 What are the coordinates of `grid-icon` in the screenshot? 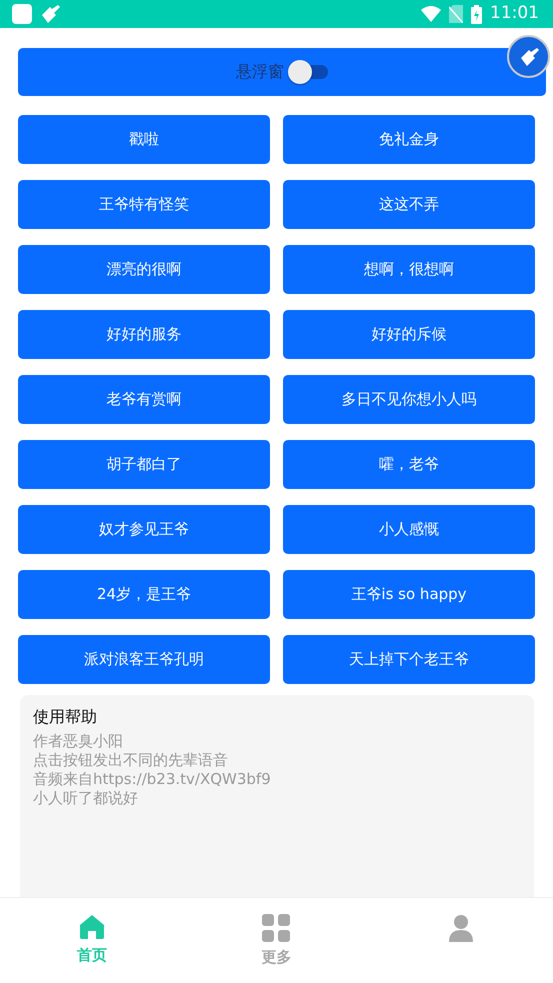 It's located at (276, 928).